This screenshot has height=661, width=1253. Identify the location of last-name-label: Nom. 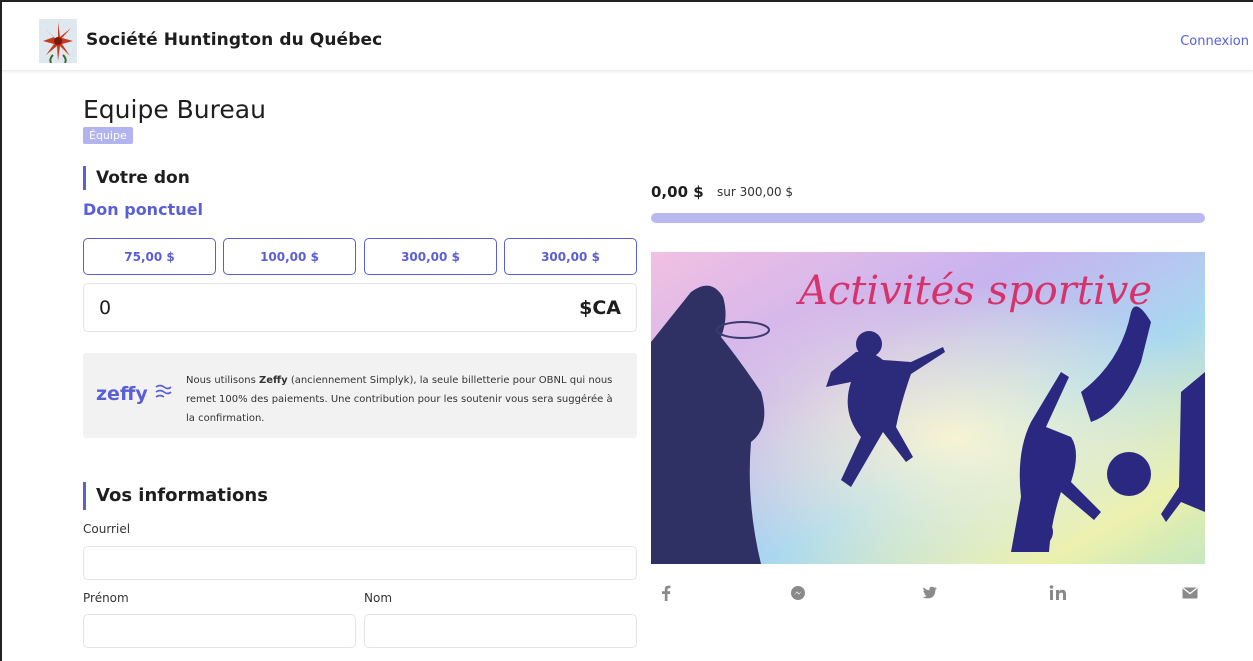
(378, 598).